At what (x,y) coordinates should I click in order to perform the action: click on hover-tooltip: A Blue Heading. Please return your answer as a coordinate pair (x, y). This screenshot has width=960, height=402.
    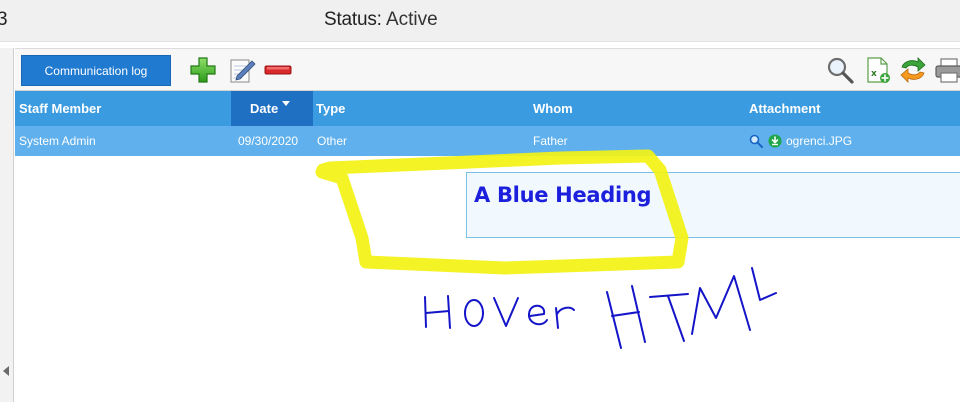
    Looking at the image, I should click on (713, 205).